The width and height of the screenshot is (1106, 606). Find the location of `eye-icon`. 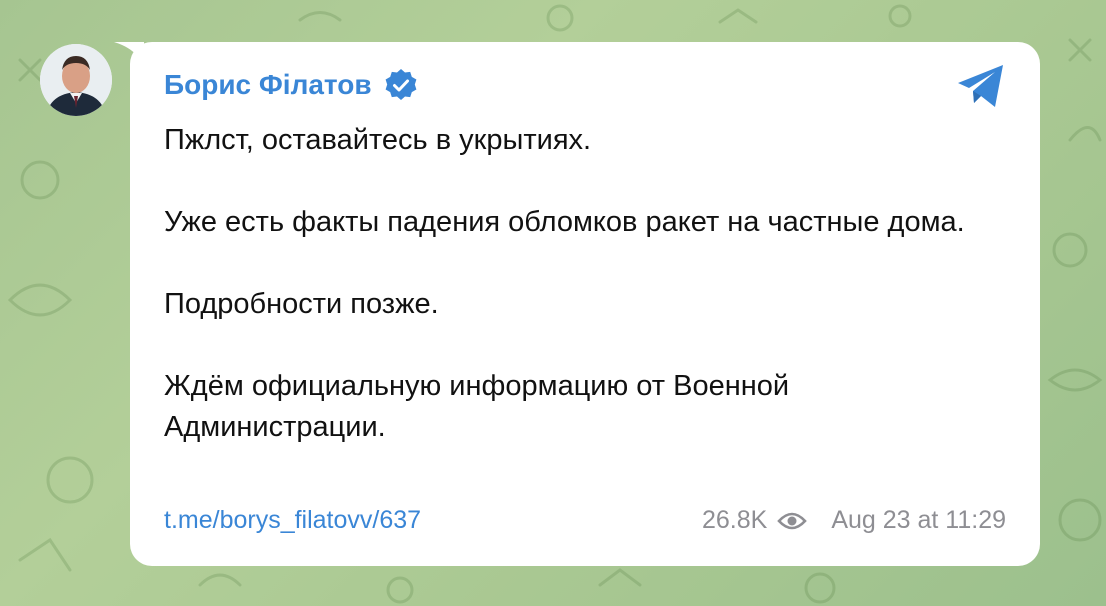

eye-icon is located at coordinates (792, 521).